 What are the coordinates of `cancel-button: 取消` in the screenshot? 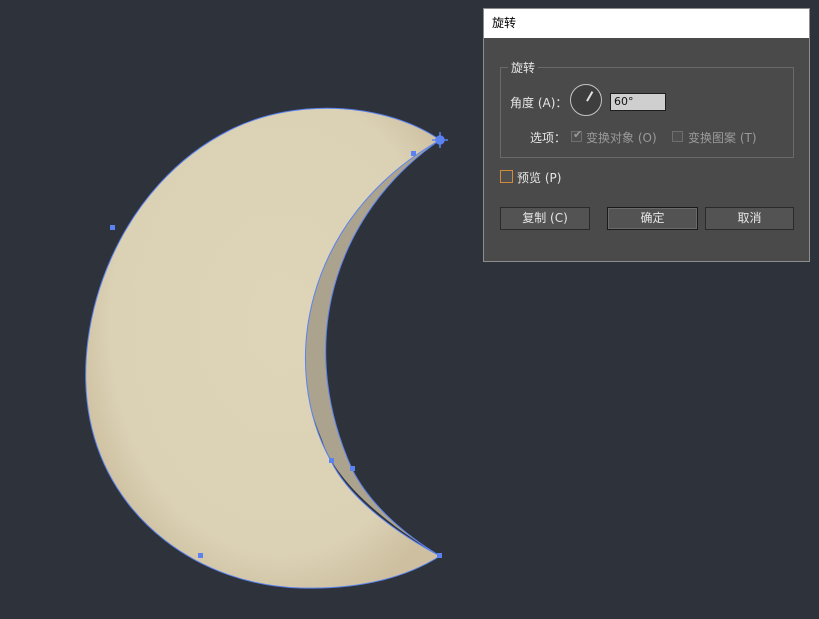 It's located at (749, 218).